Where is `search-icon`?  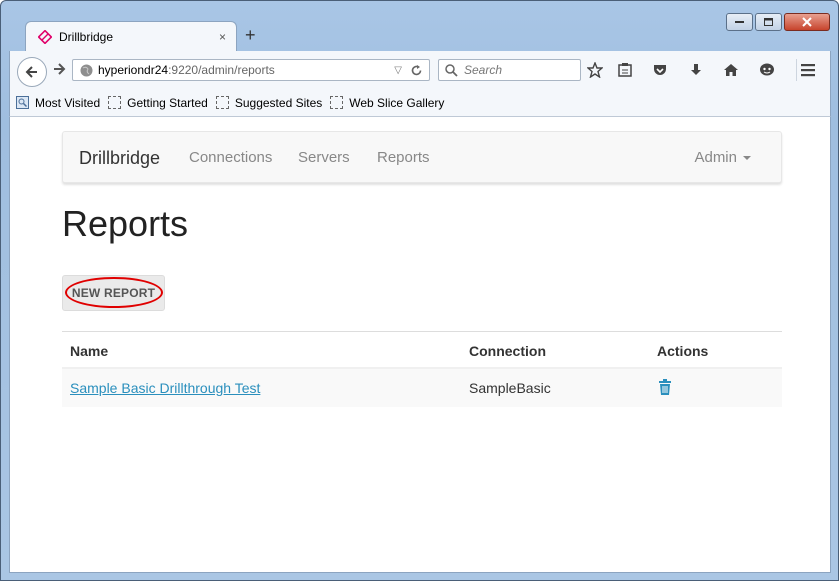
search-icon is located at coordinates (451, 70).